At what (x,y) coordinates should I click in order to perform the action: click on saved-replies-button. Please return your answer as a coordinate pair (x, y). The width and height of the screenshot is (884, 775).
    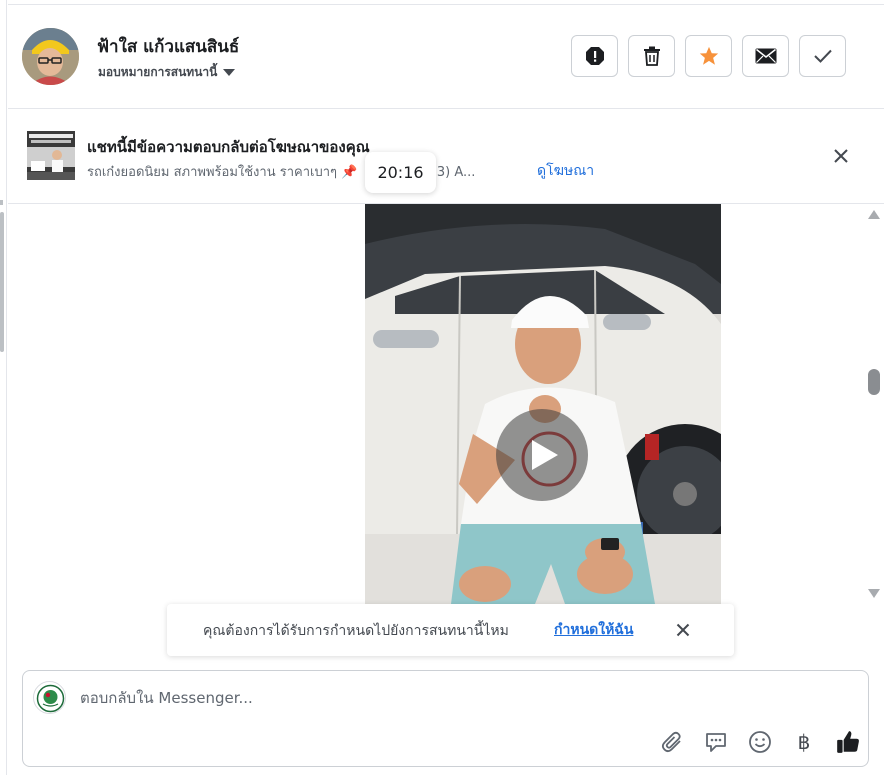
    Looking at the image, I should click on (716, 742).